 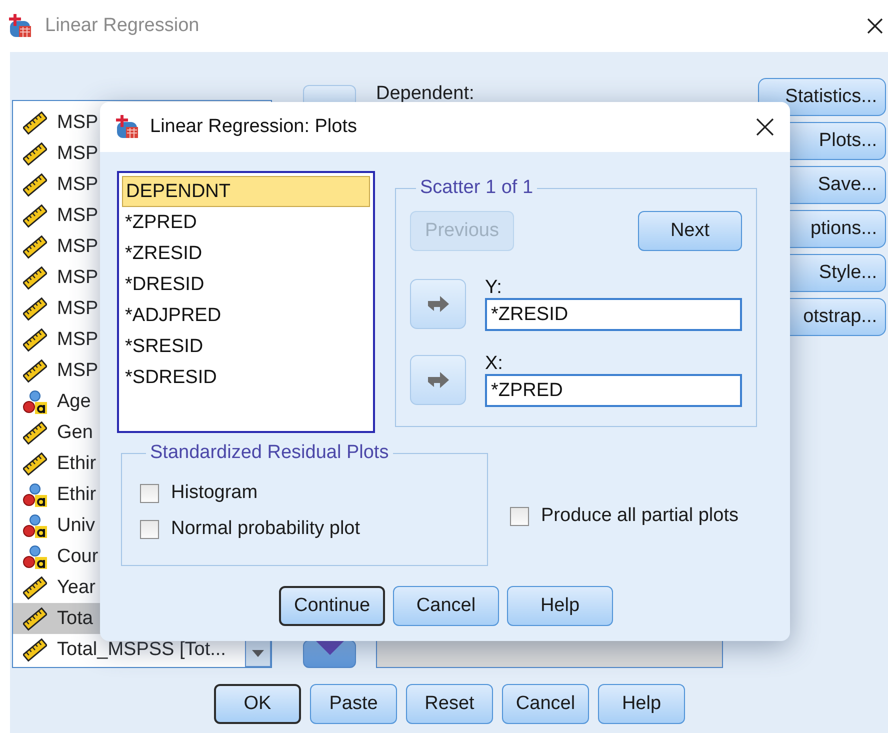 I want to click on field-label: Dependent:, so click(x=425, y=94).